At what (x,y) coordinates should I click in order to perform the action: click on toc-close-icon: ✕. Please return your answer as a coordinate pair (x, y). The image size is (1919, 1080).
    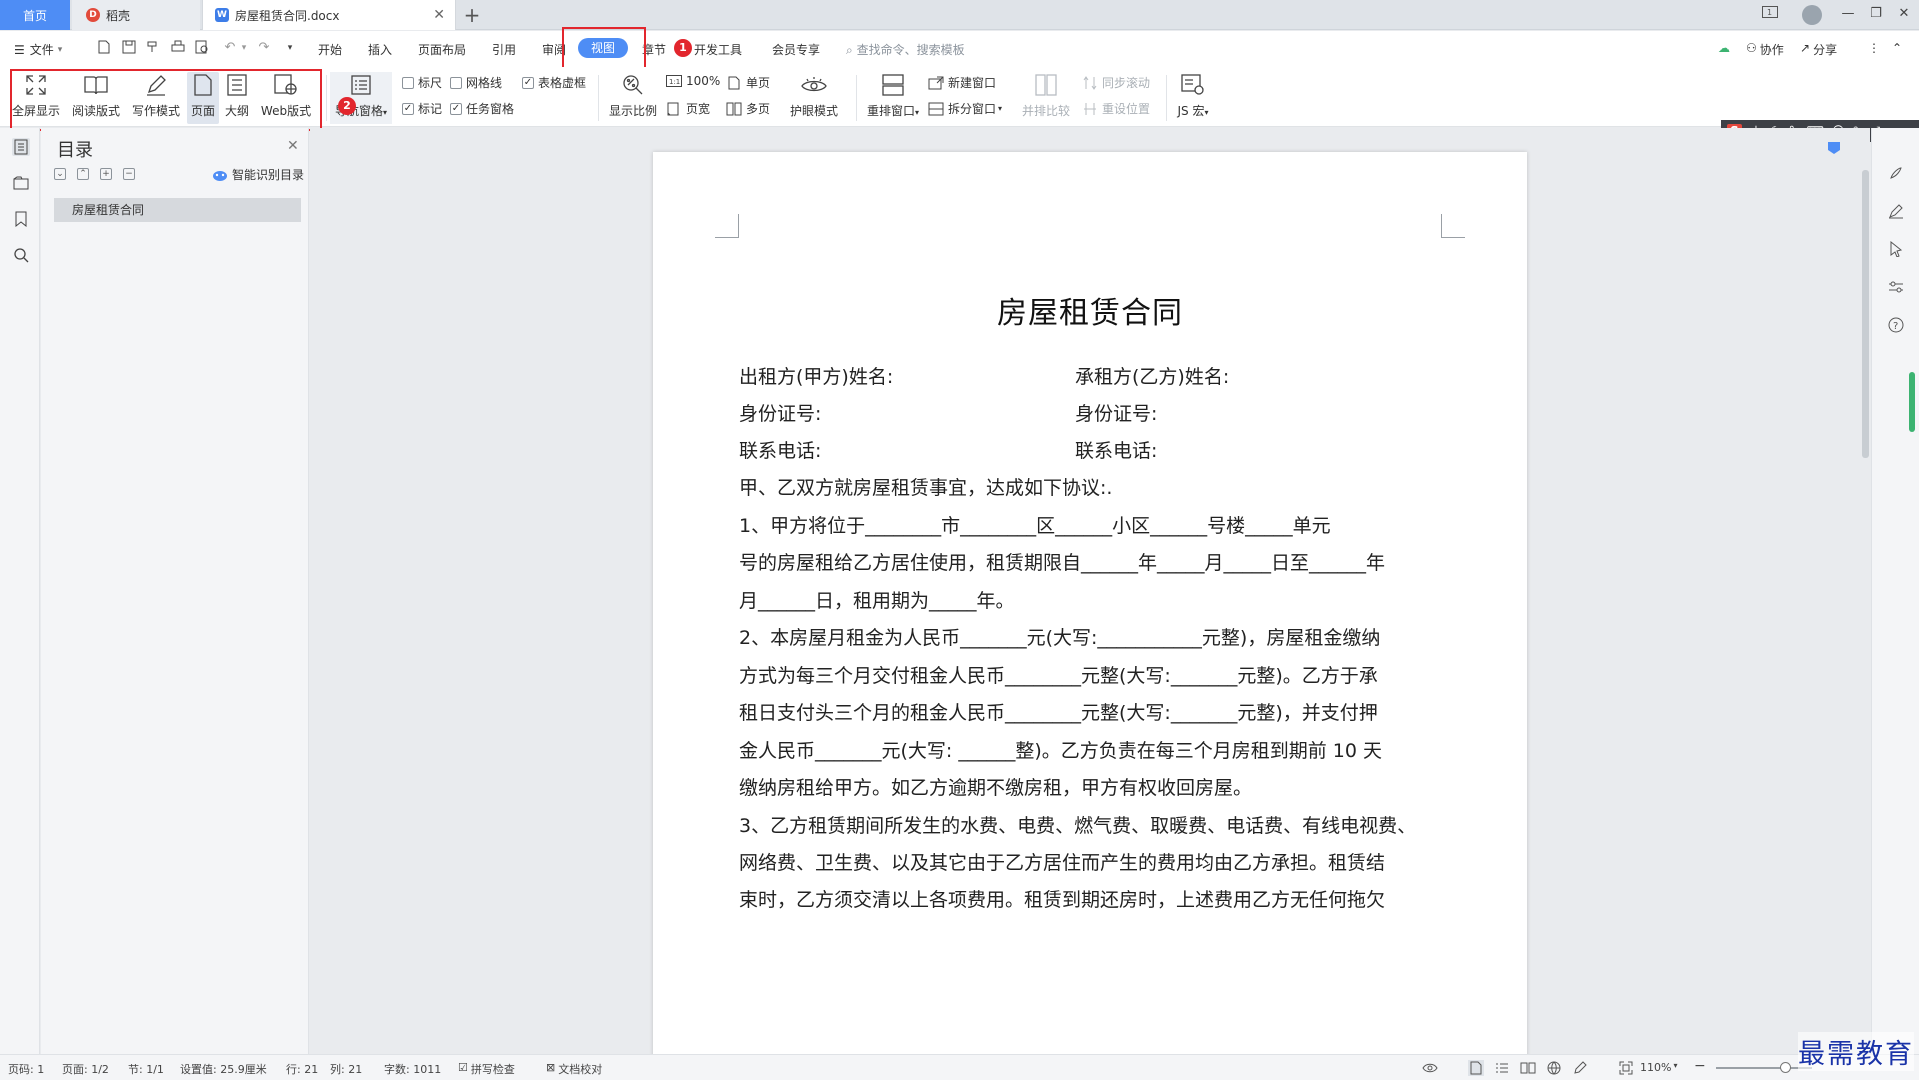
    Looking at the image, I should click on (293, 146).